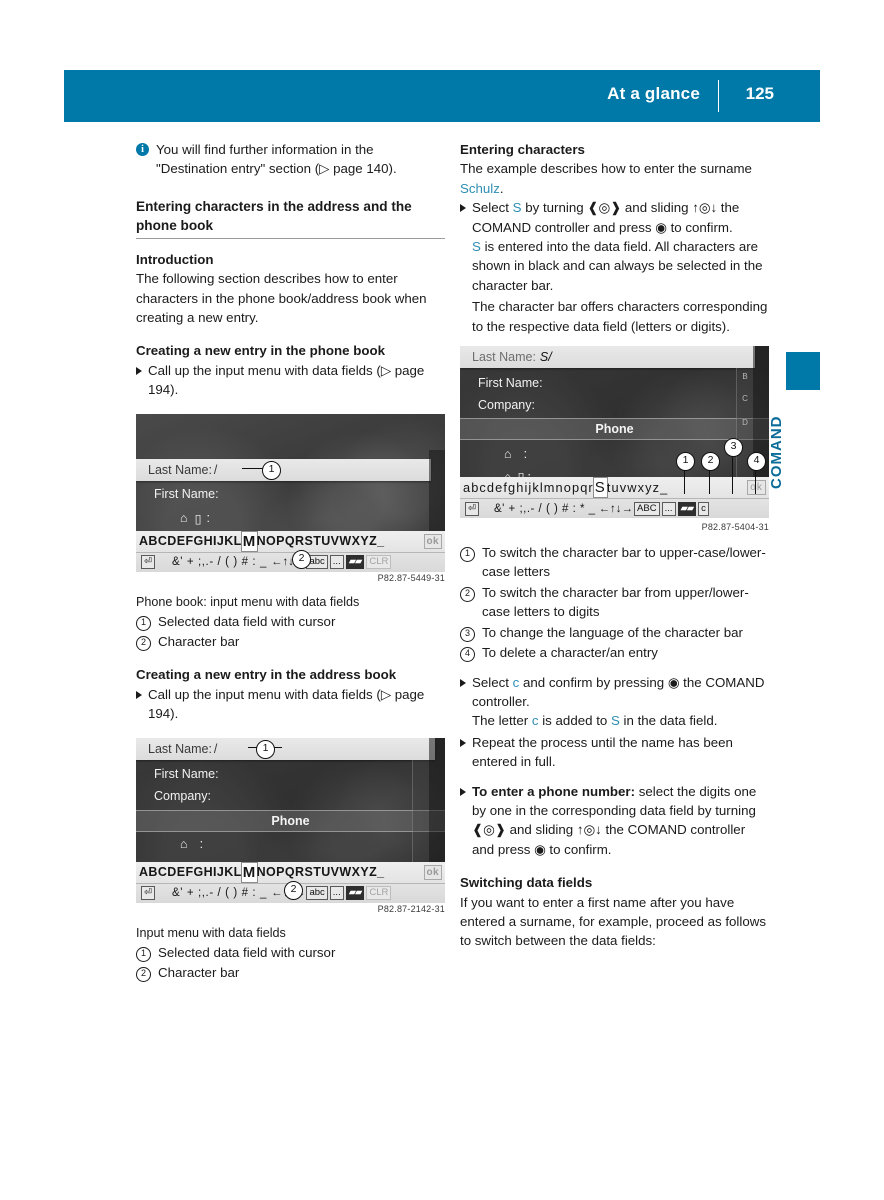  Describe the element at coordinates (647, 508) in the screenshot. I see `abc-key: ABC` at that location.